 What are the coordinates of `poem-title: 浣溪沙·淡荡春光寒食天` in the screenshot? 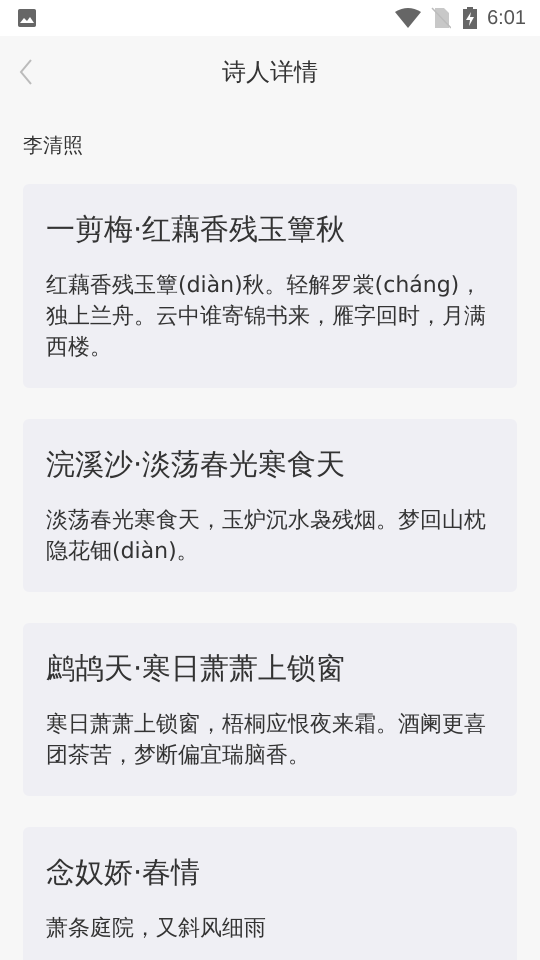 It's located at (196, 464).